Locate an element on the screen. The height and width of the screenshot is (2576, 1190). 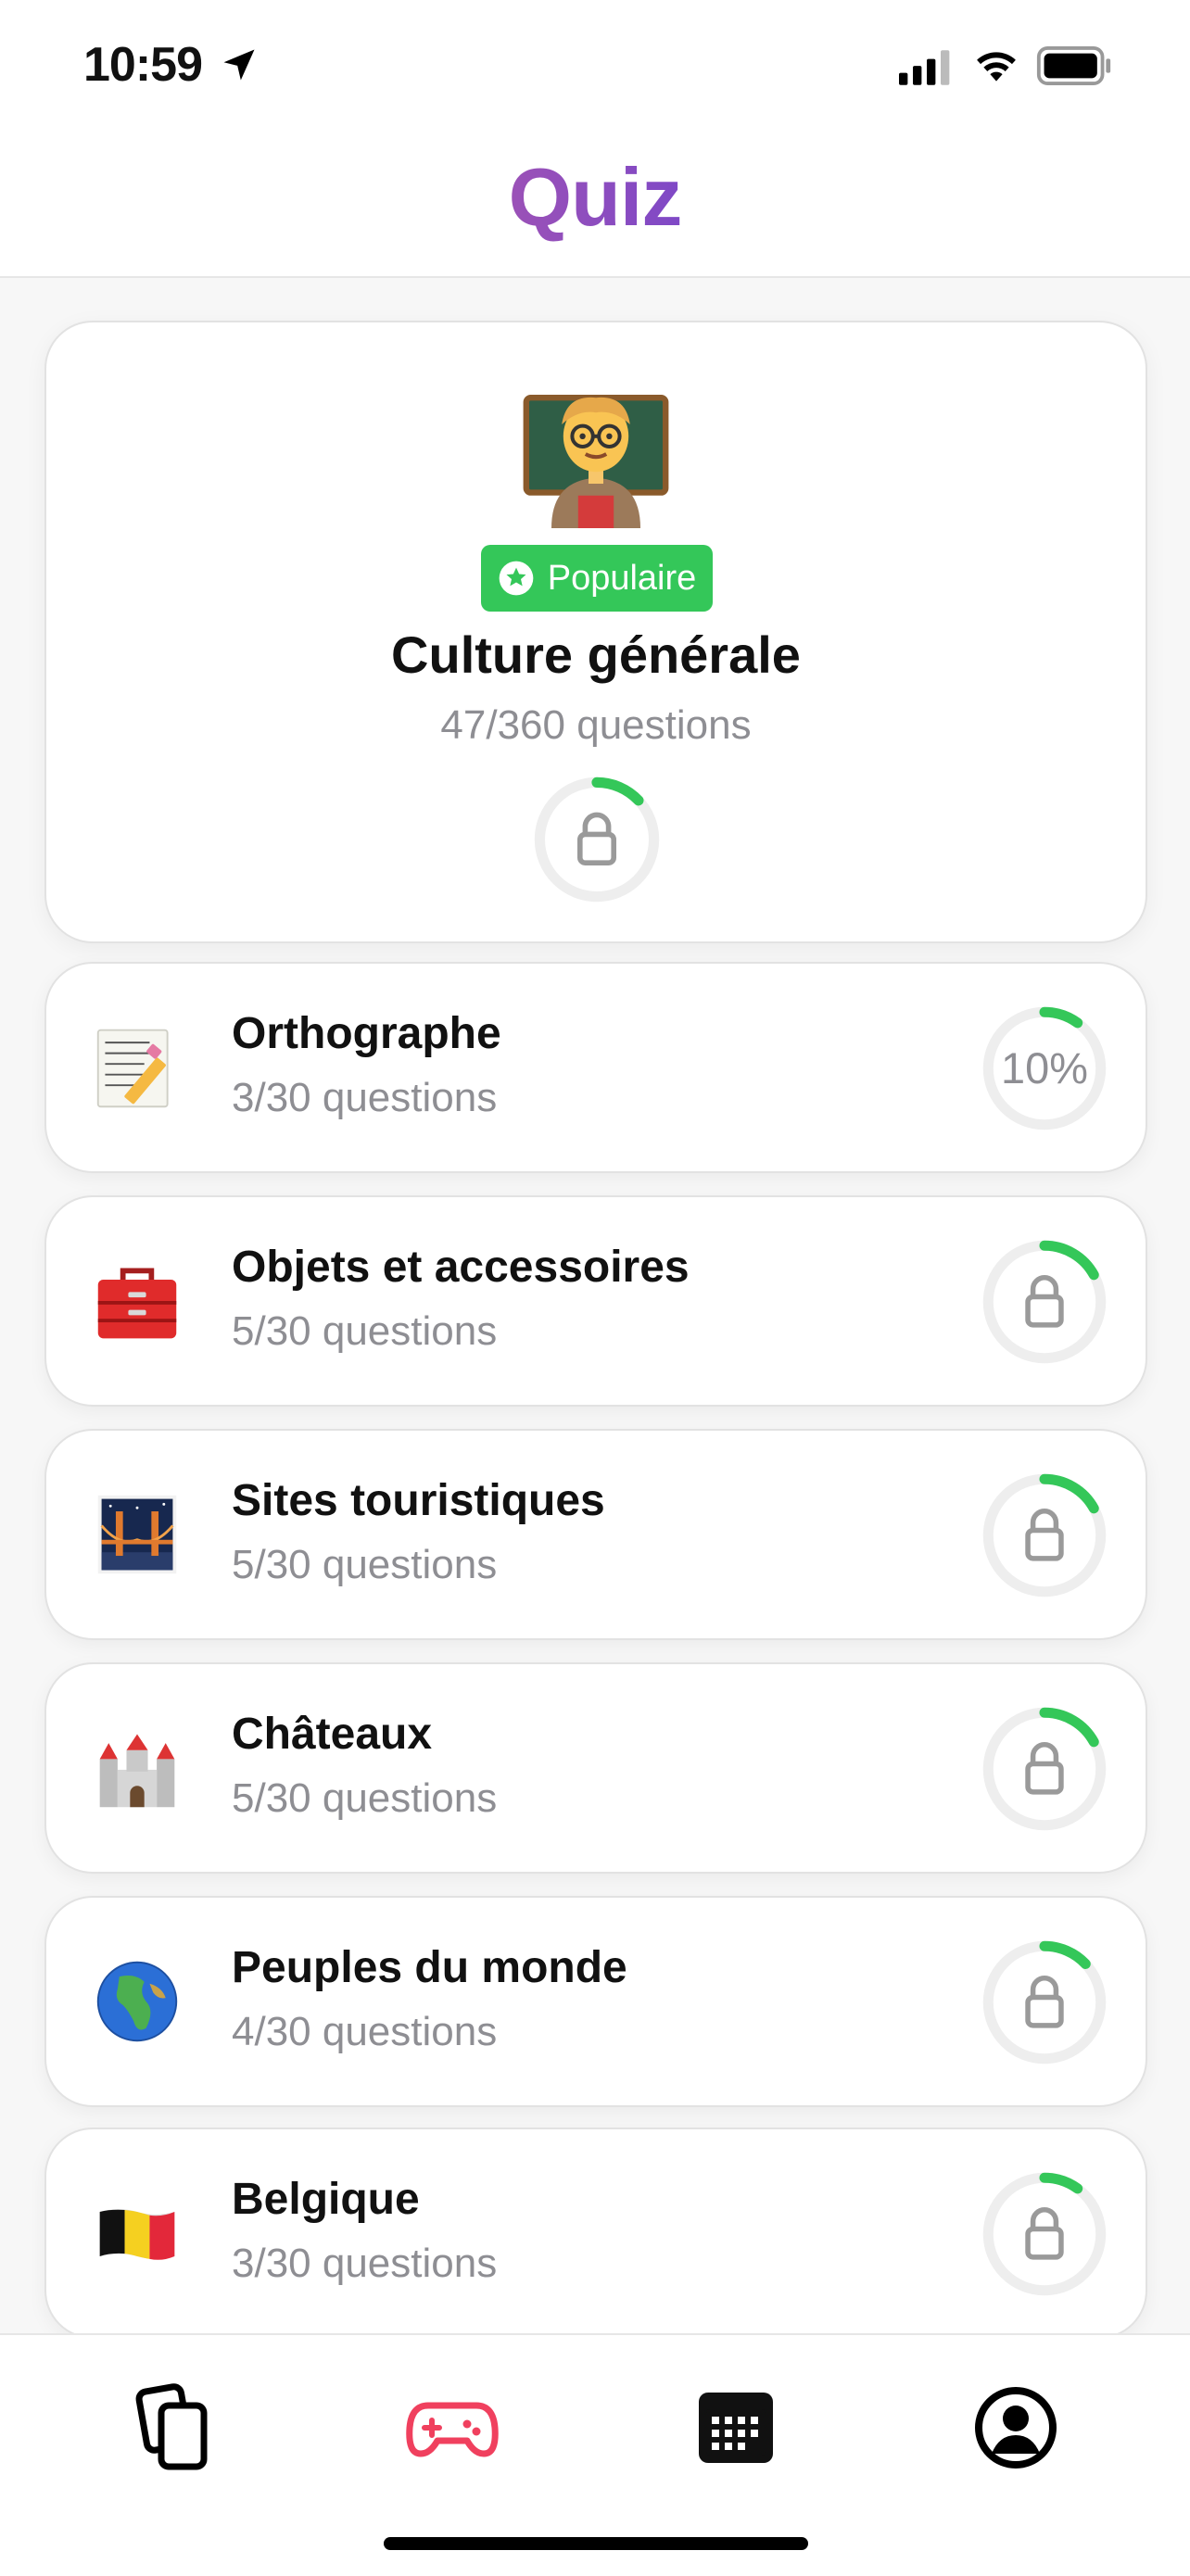
star-circle-icon is located at coordinates (516, 579).